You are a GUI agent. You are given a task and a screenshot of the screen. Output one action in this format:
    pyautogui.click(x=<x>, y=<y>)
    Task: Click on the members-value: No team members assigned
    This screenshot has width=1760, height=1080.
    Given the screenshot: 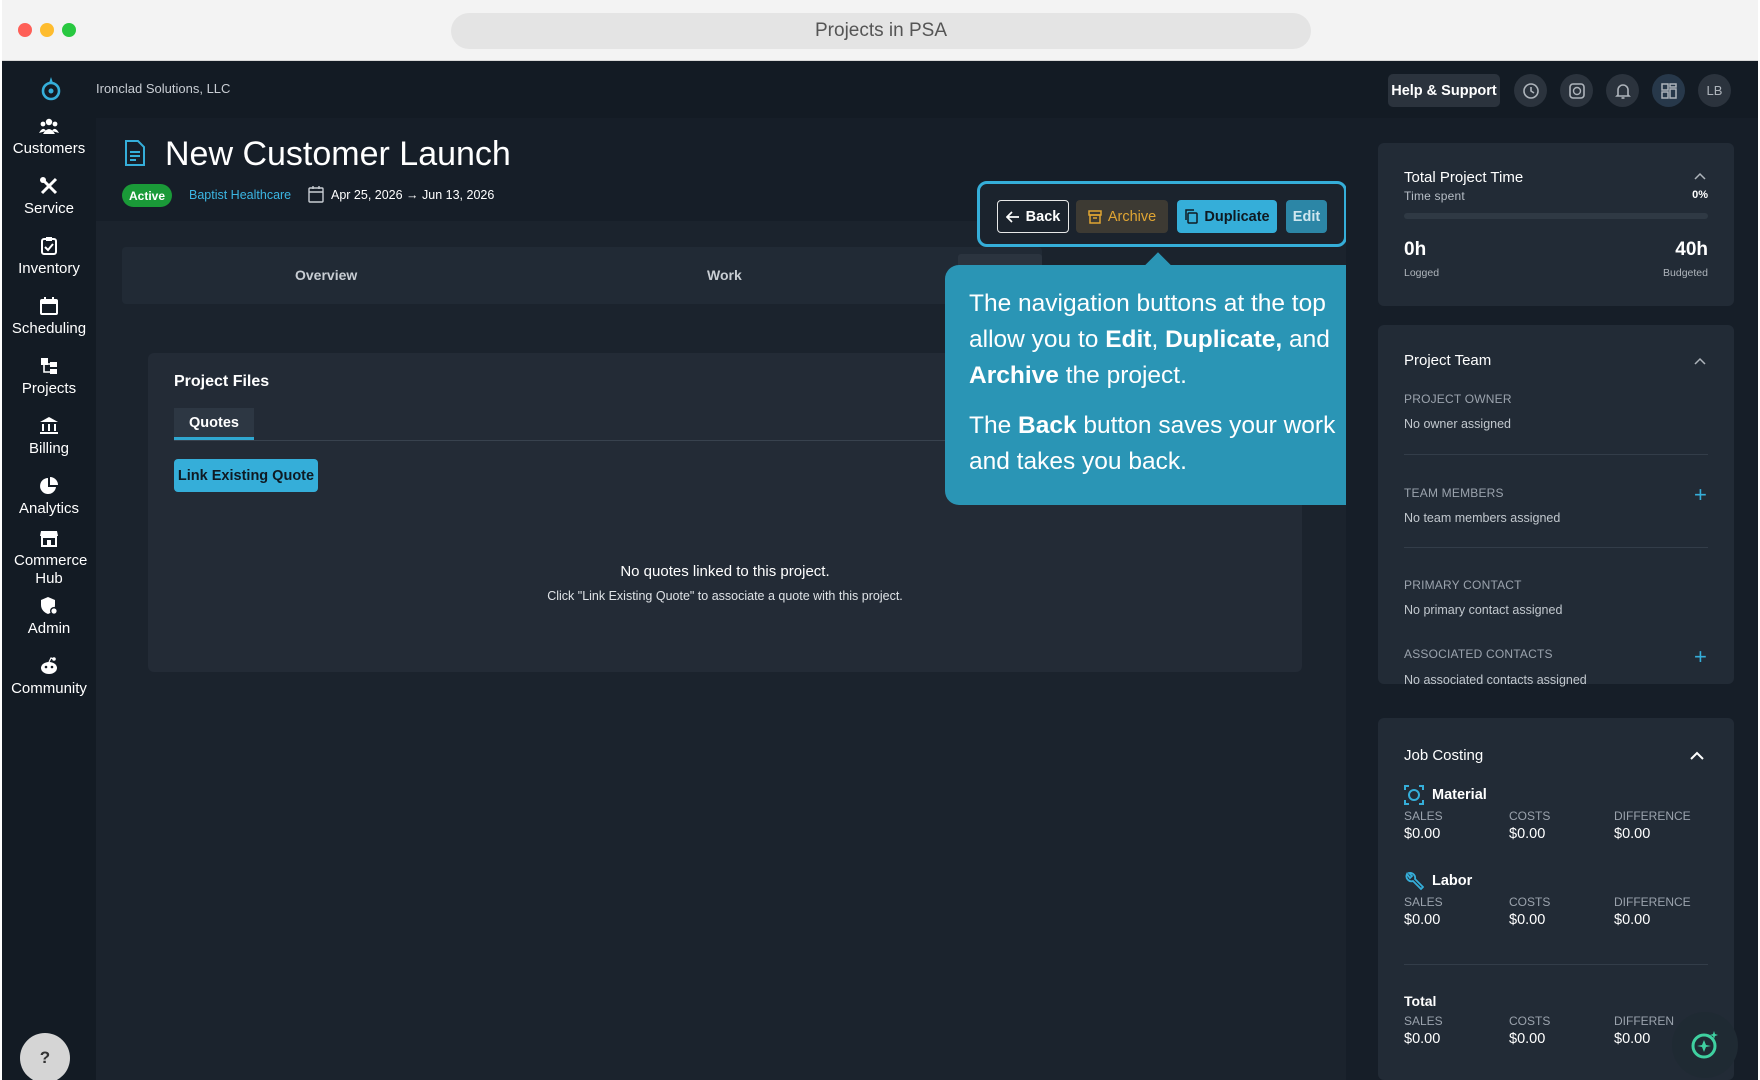 What is the action you would take?
    pyautogui.click(x=1482, y=518)
    